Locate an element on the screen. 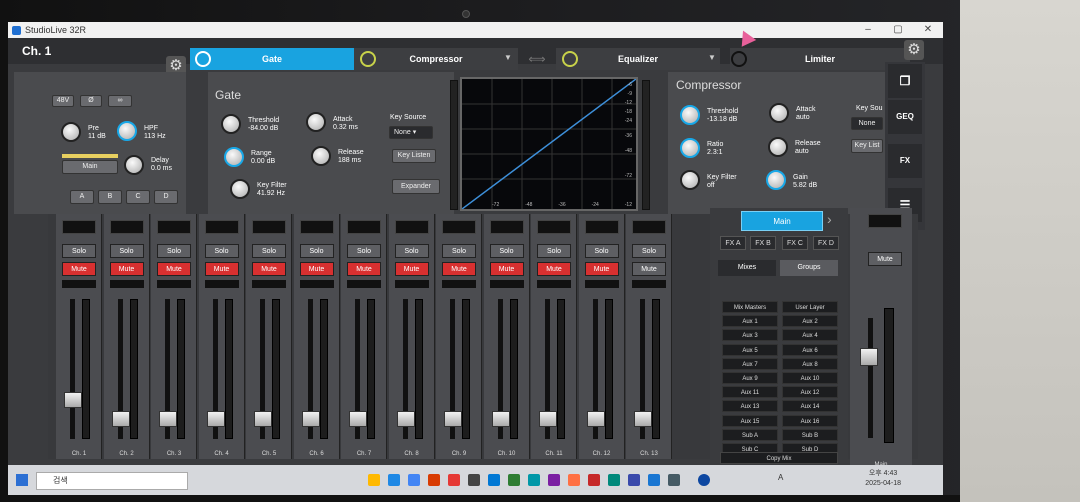  assign-c-button: C is located at coordinates (138, 197).